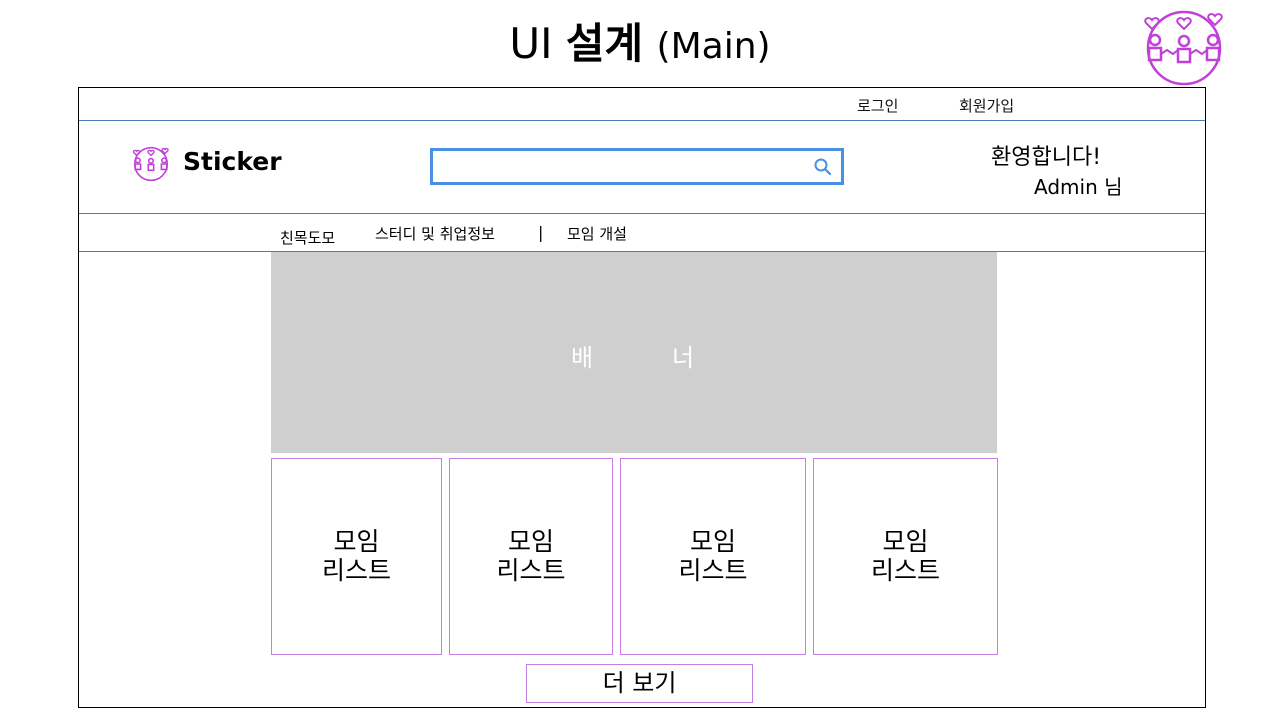  Describe the element at coordinates (1046, 157) in the screenshot. I see `welcome-message: 환영합니다!` at that location.